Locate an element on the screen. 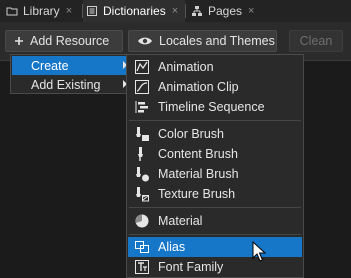 This screenshot has height=278, width=351. menu-item-add-existing: Add Existing is located at coordinates (72, 84).